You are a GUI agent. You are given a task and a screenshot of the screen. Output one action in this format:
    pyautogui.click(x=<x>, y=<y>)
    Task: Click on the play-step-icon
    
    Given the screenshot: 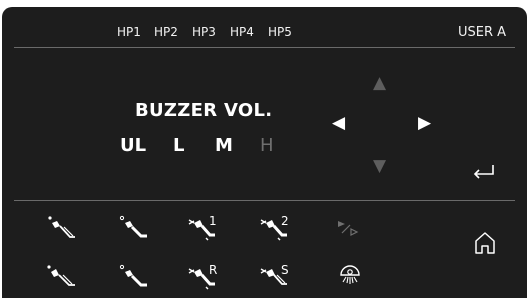 What is the action you would take?
    pyautogui.click(x=349, y=228)
    